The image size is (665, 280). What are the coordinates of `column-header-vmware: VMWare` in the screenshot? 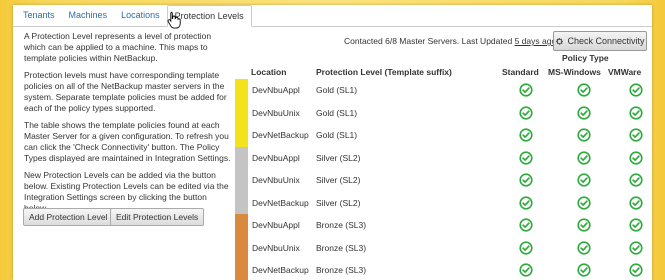 It's located at (625, 72).